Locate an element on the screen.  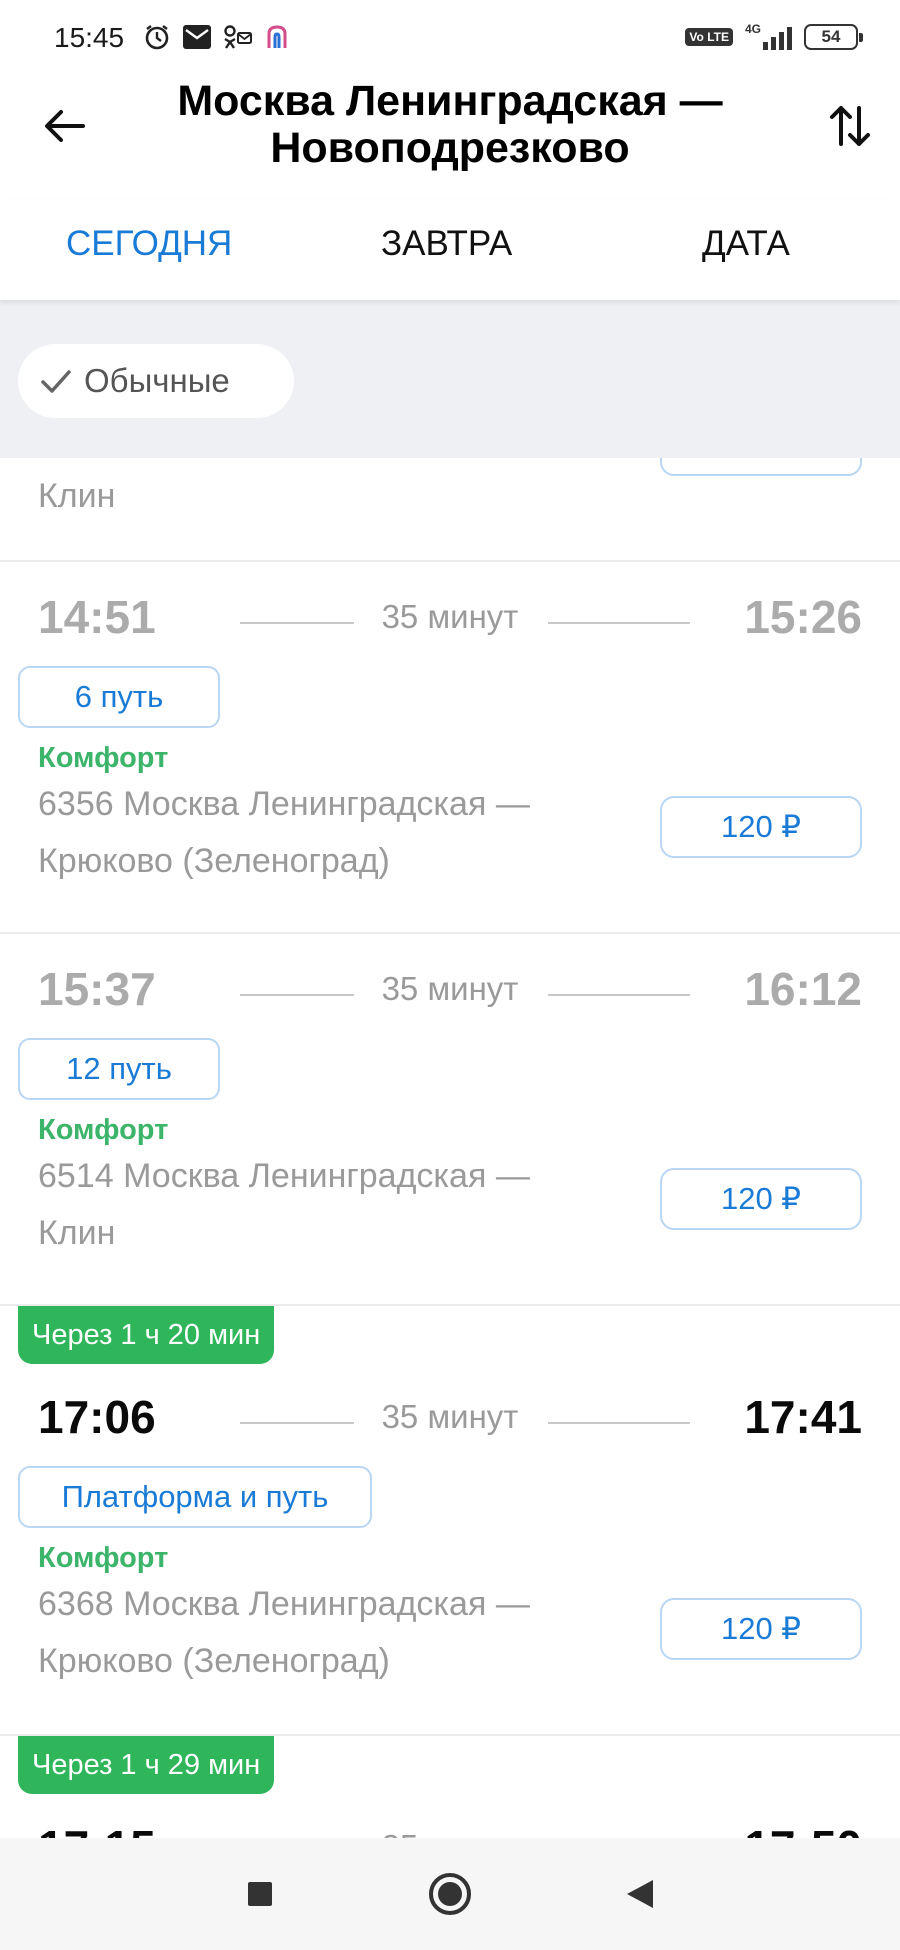
departure-time: 17:06 is located at coordinates (97, 1417).